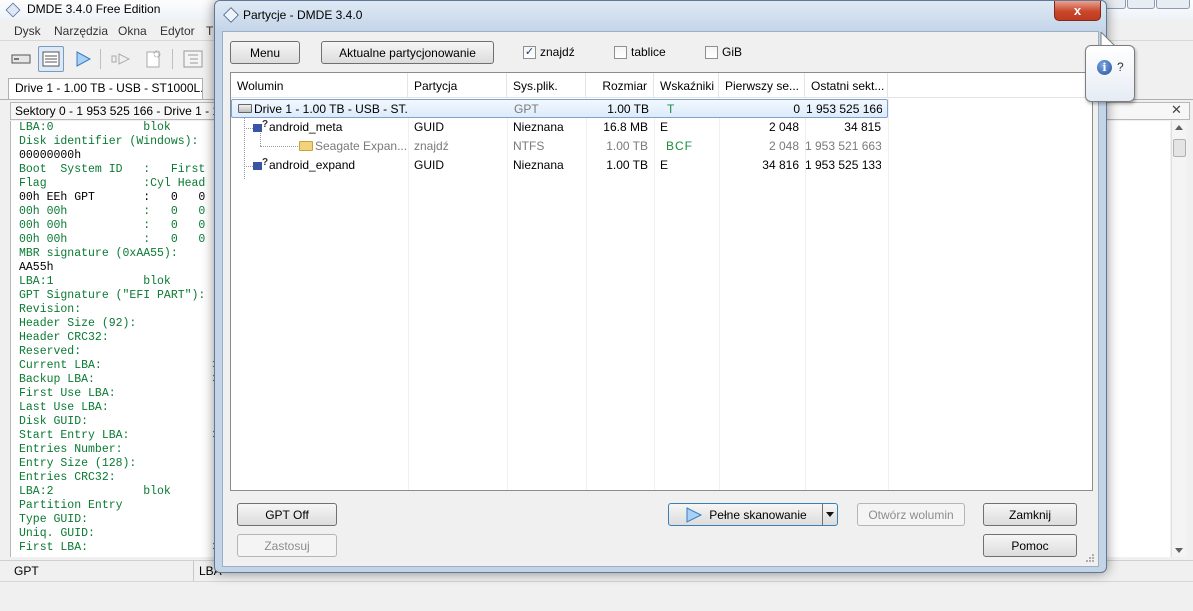  Describe the element at coordinates (265, 52) in the screenshot. I see `menu-button: Menu` at that location.